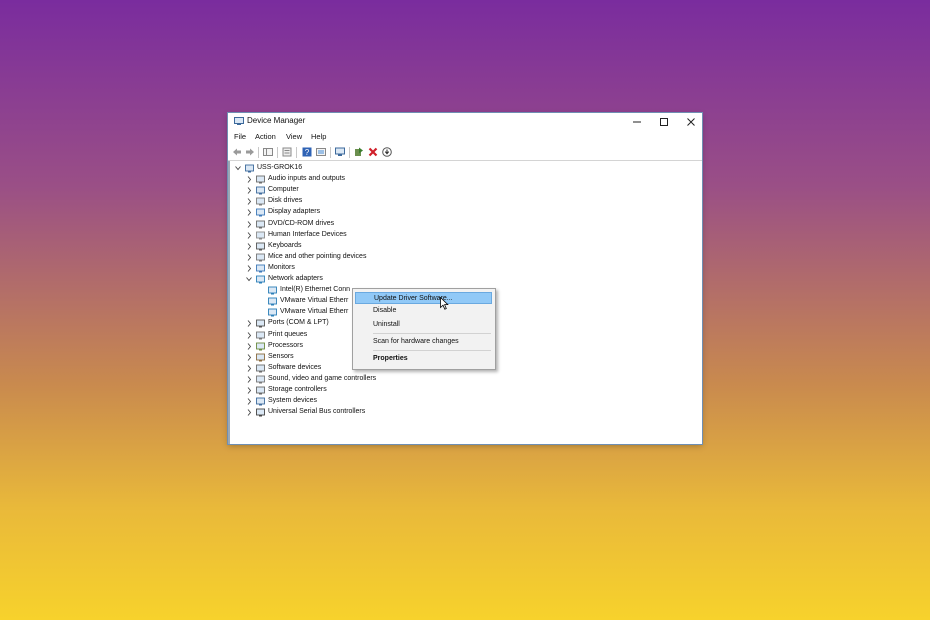 The image size is (930, 620). I want to click on tree-category: Keyboards, so click(465, 246).